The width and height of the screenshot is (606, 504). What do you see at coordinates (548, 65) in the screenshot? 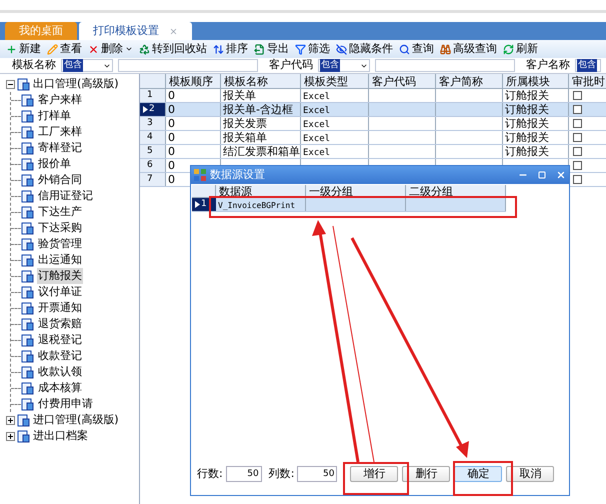
I see `filter-label: 客户名称` at bounding box center [548, 65].